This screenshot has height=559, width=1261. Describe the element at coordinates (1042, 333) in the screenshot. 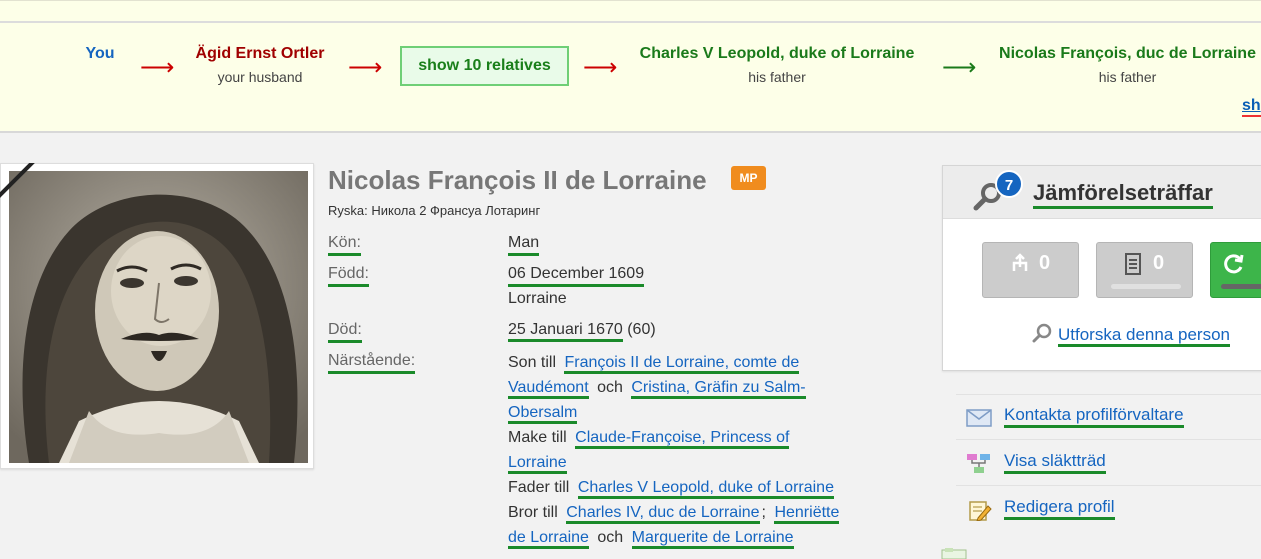

I see `search-icon` at that location.